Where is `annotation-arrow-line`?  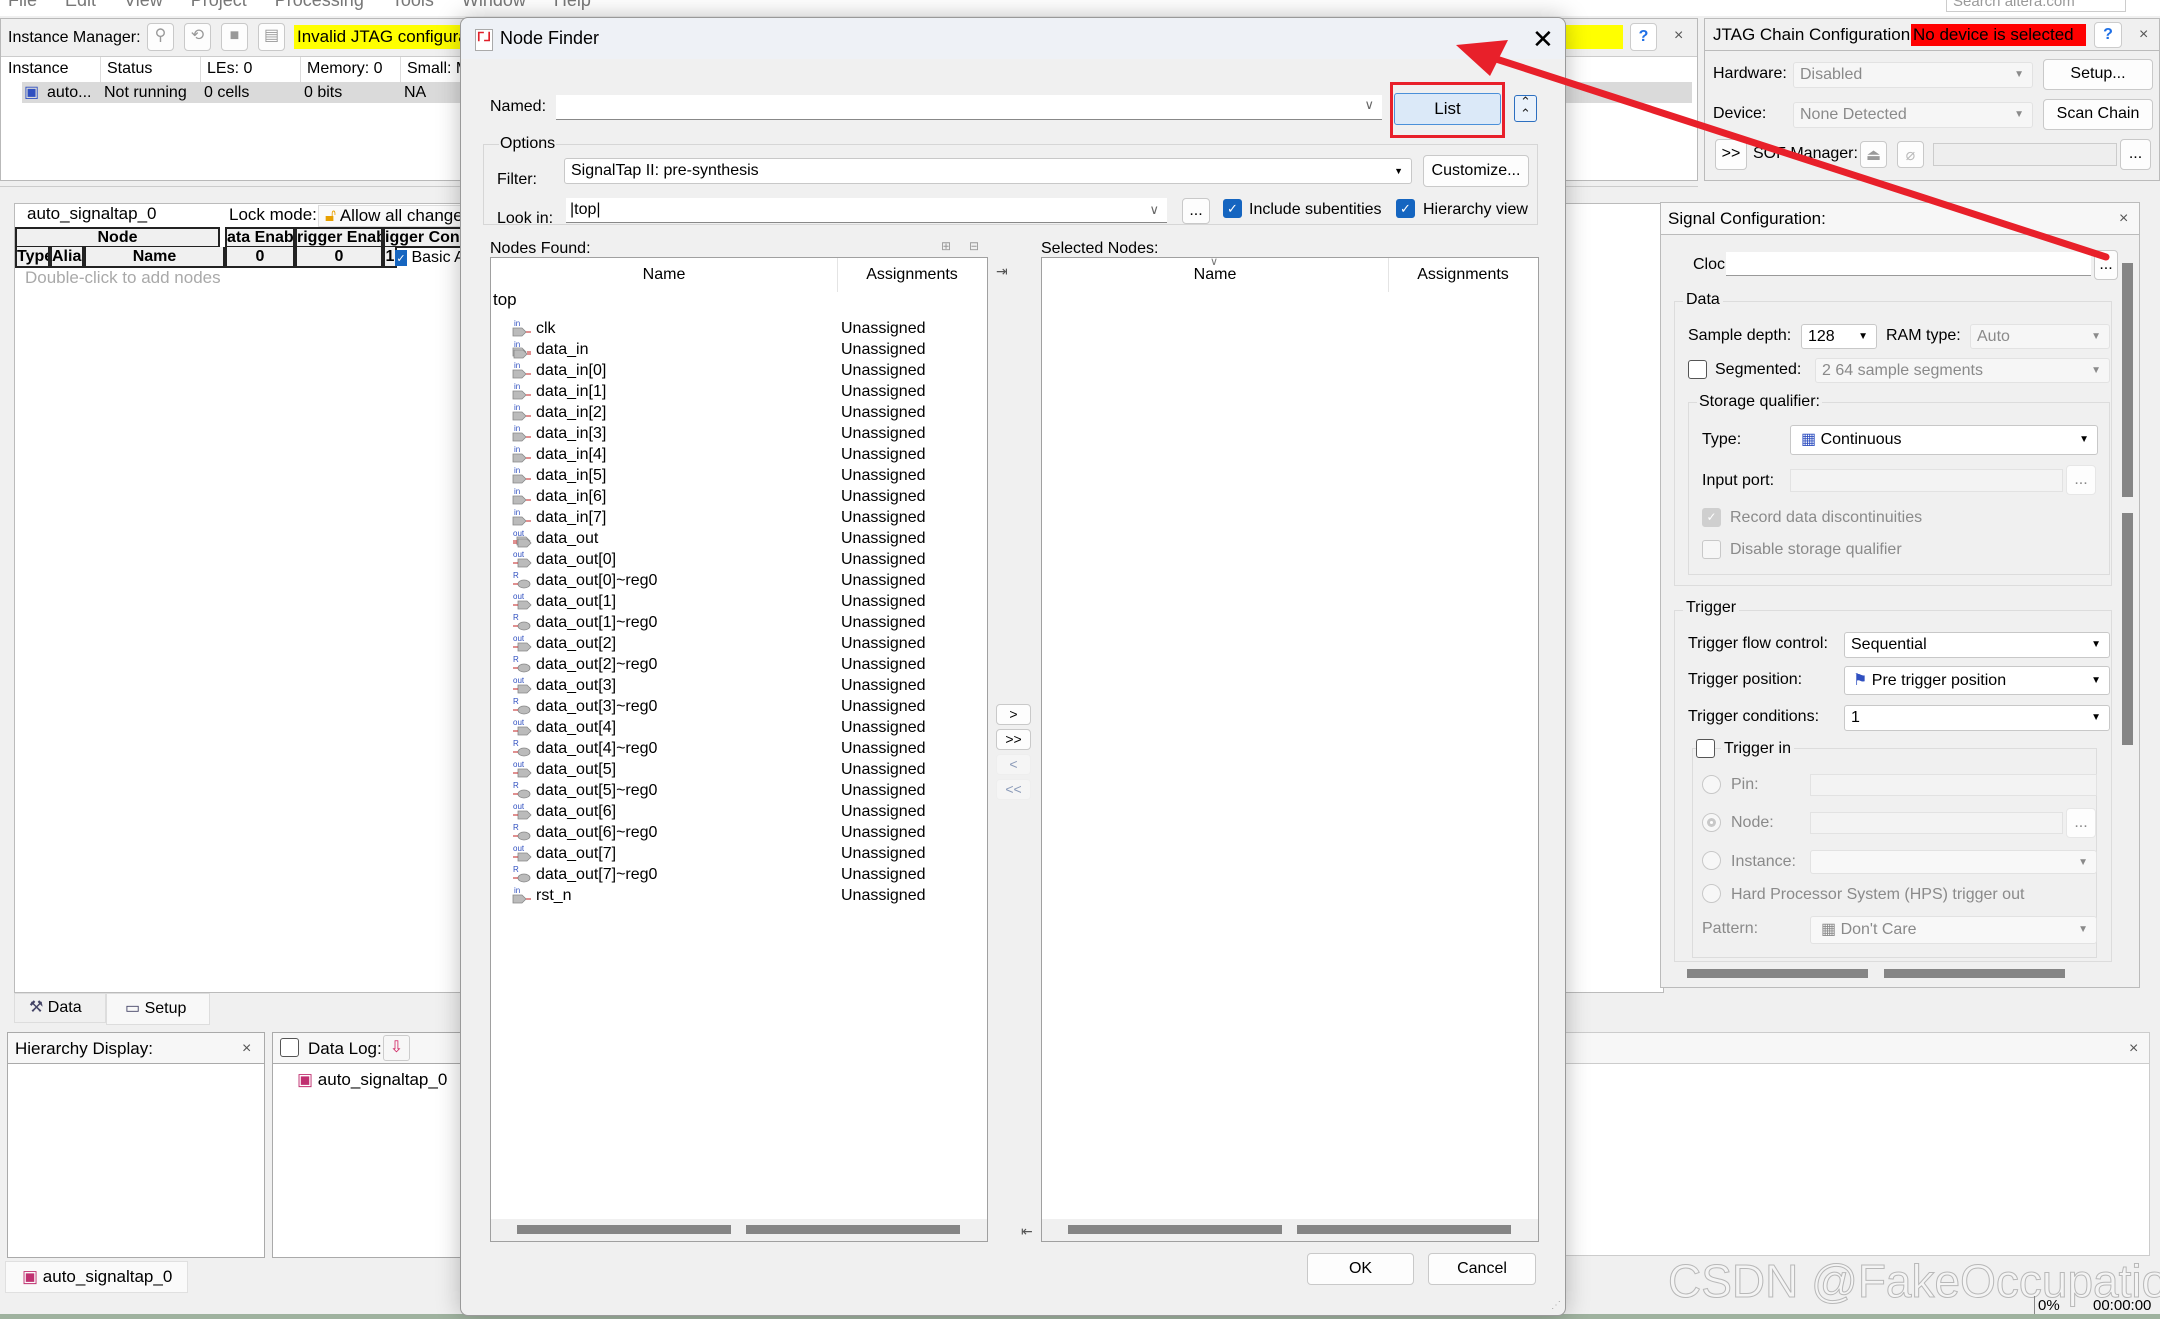
annotation-arrow-line is located at coordinates (1798, 157).